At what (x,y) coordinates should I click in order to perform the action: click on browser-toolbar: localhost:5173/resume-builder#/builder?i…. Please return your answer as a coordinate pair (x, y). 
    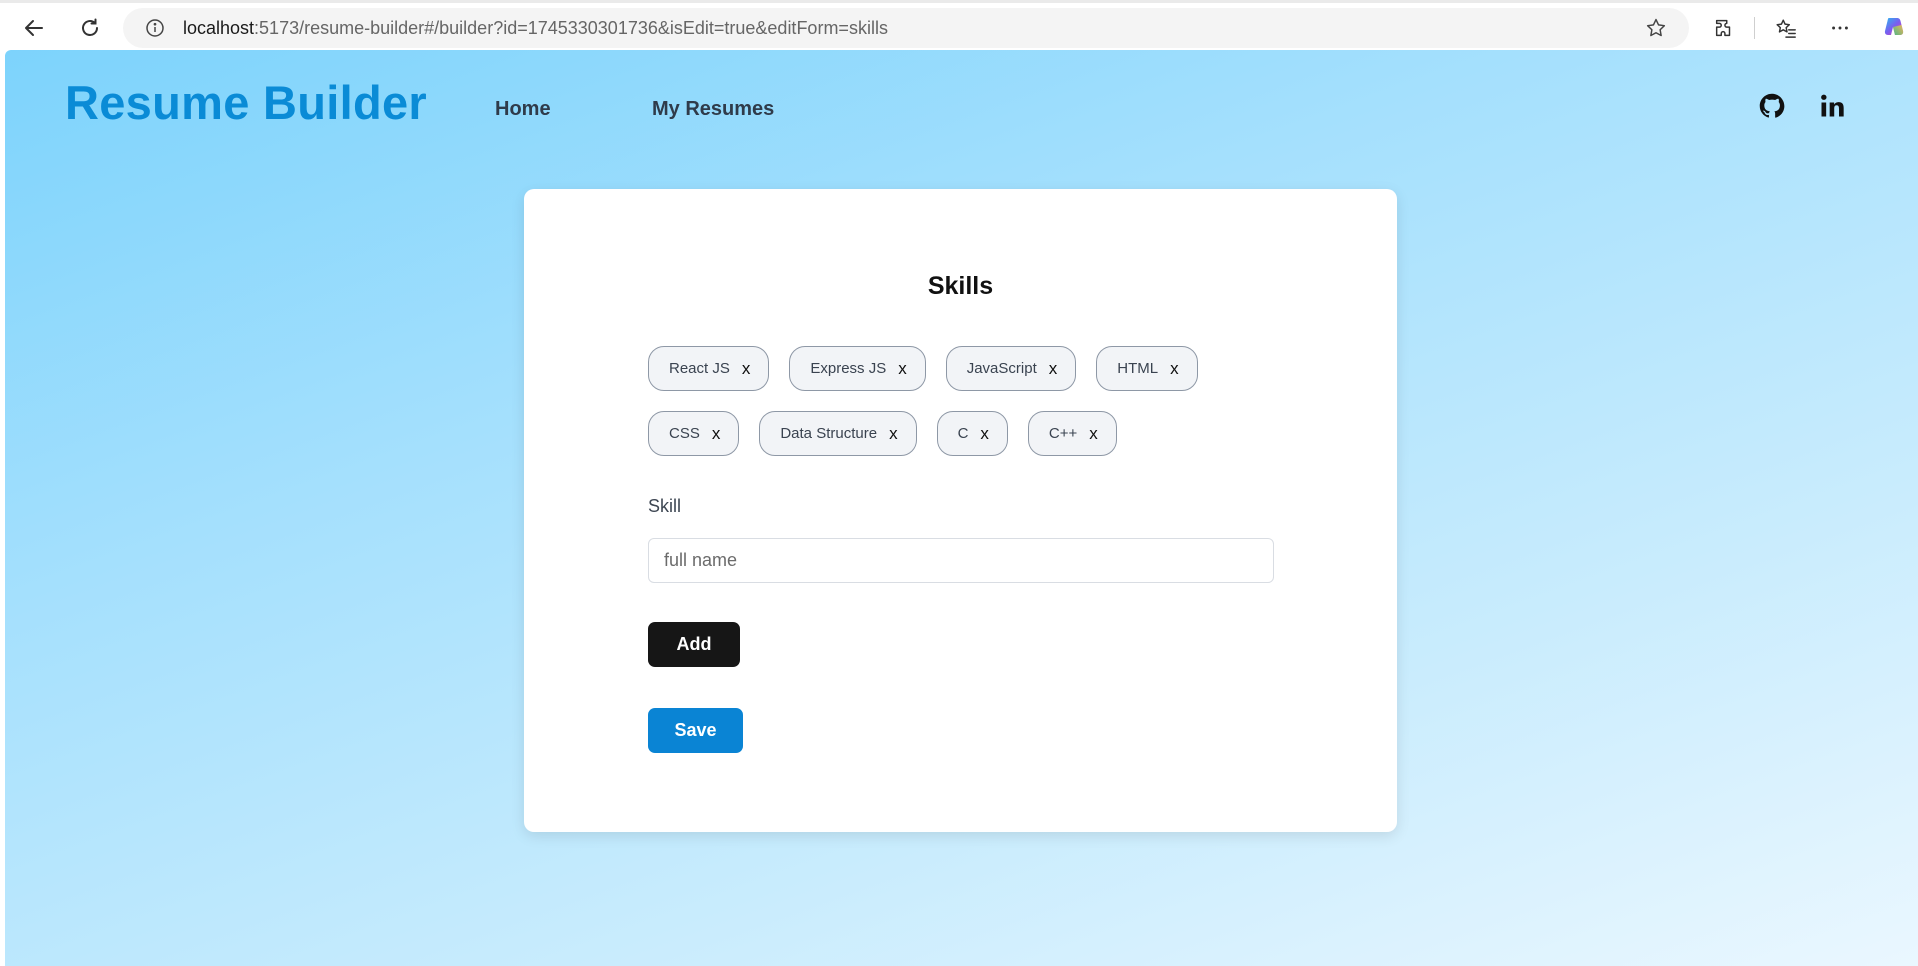
    Looking at the image, I should click on (959, 25).